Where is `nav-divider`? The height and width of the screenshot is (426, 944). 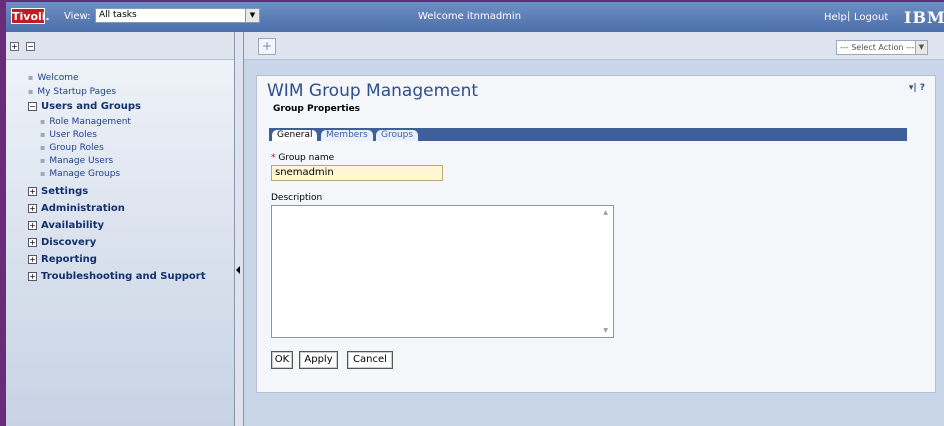
nav-divider is located at coordinates (239, 229).